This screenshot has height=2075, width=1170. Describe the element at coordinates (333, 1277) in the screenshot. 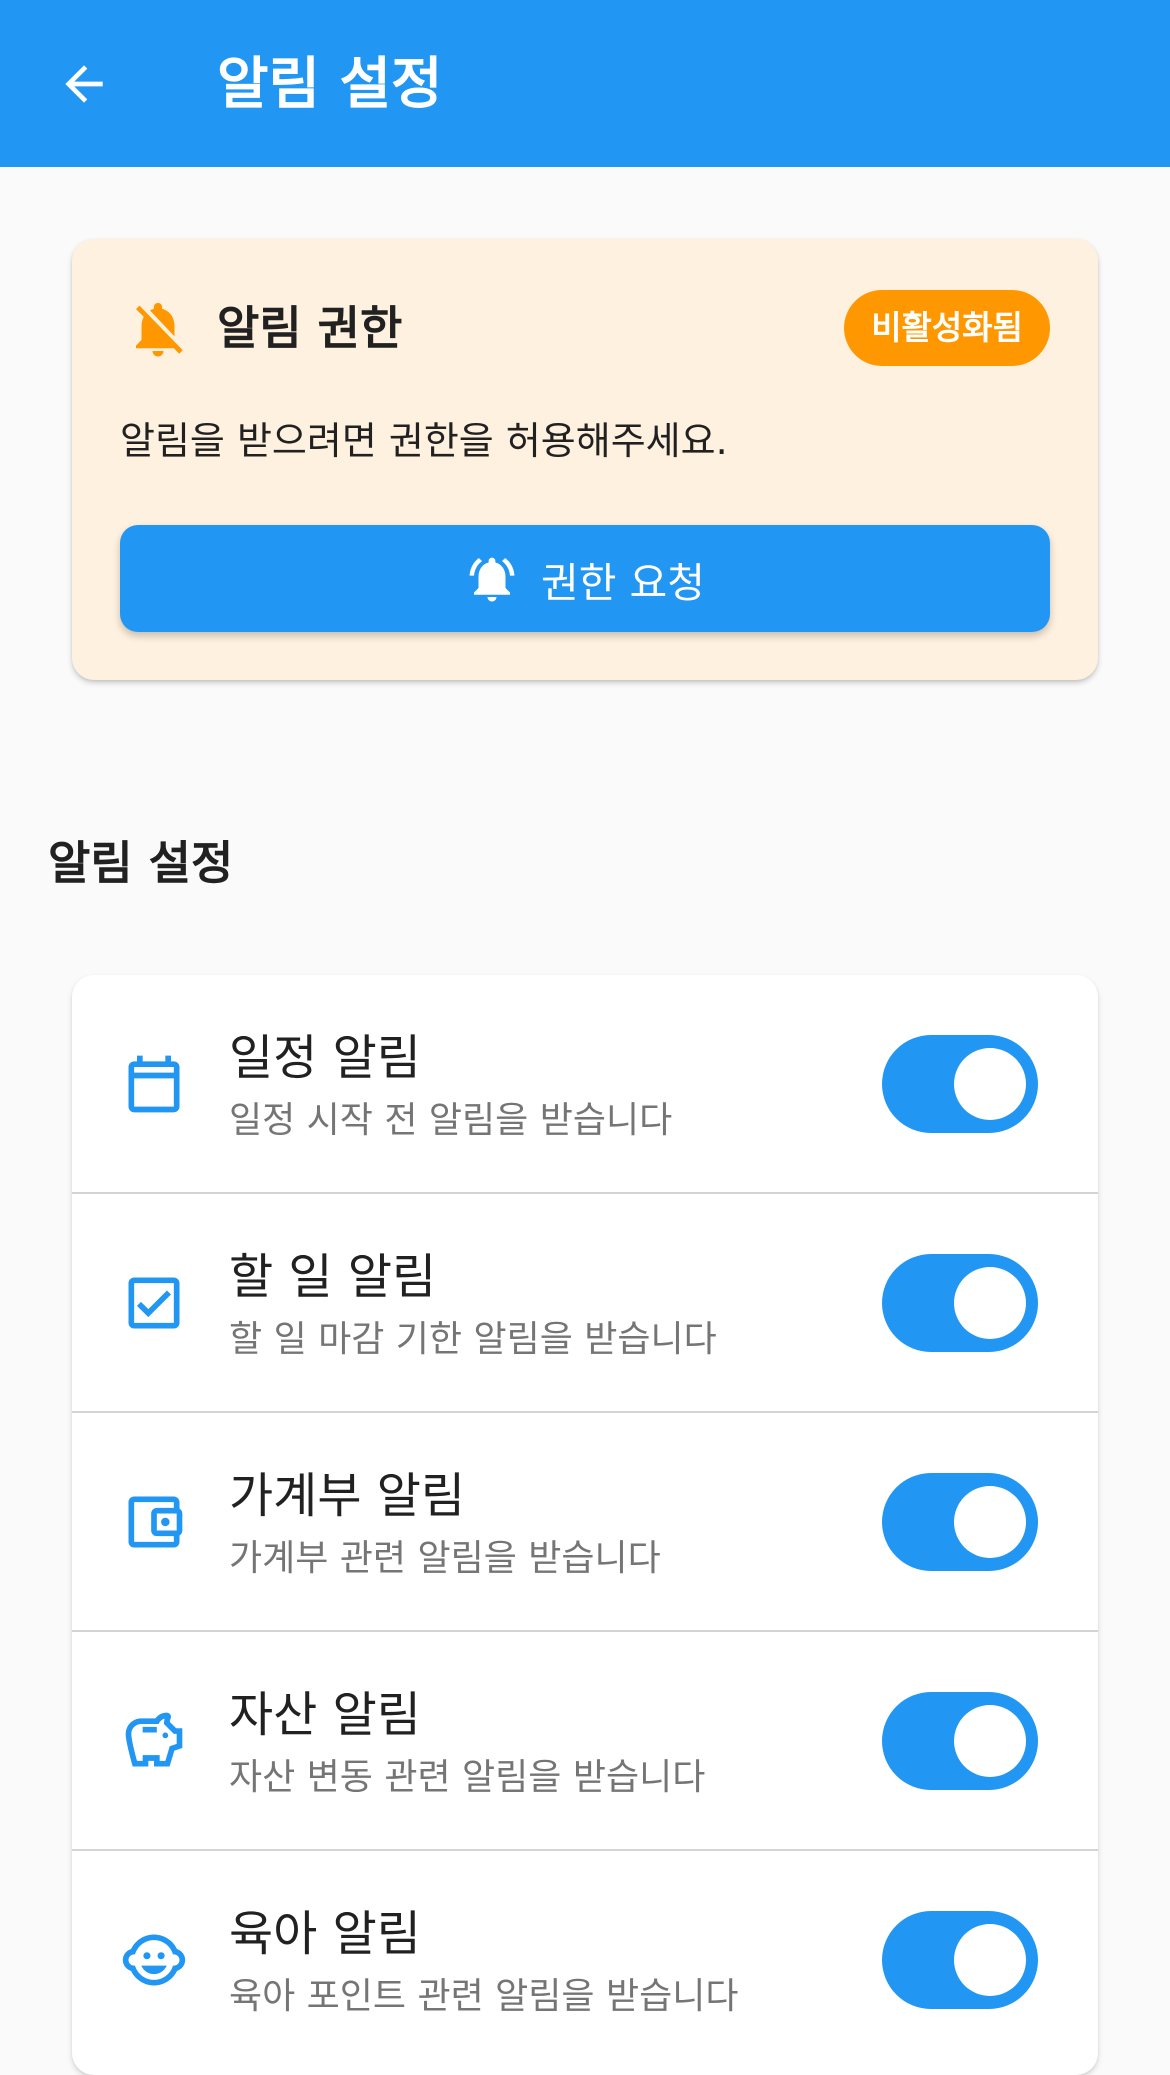

I see `setting-title: 할 일 알림` at that location.